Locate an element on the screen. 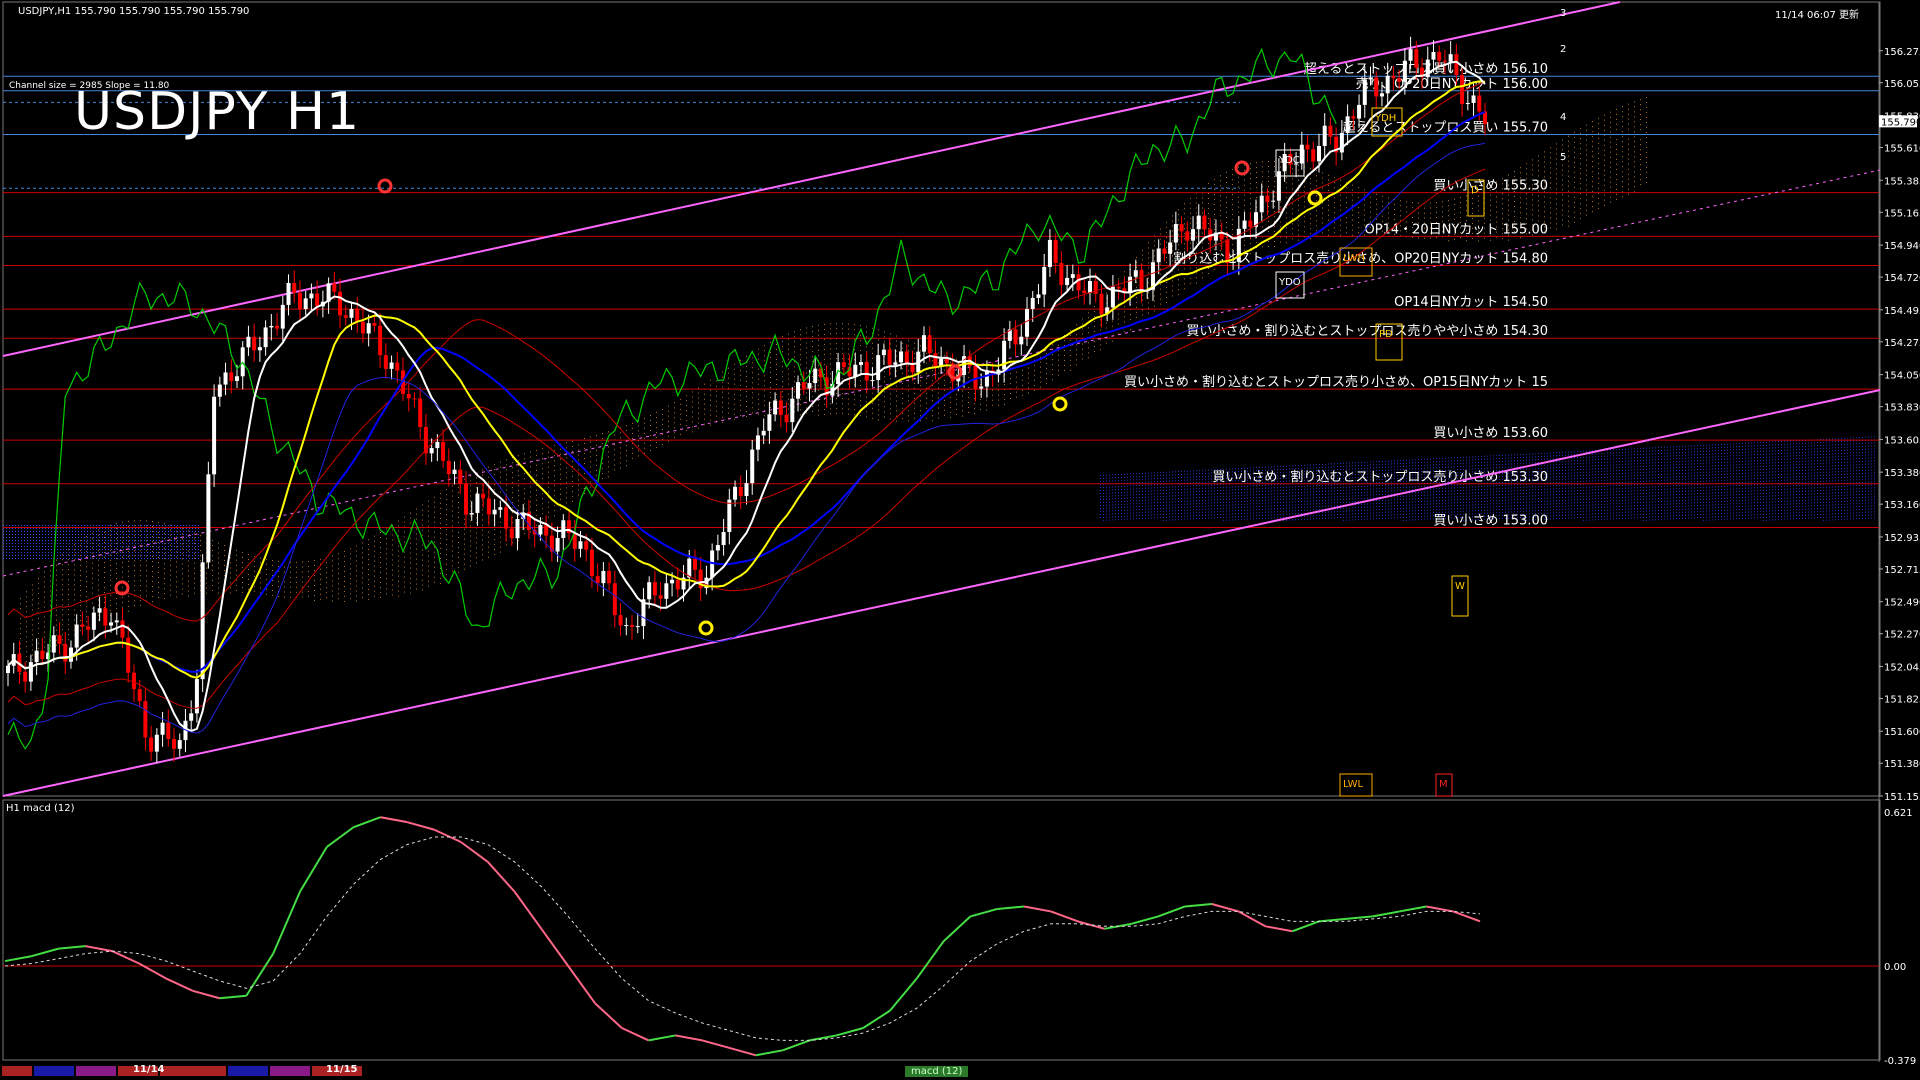 The height and width of the screenshot is (1080, 1920). y-tick-label: 152.715 is located at coordinates (1902, 570).